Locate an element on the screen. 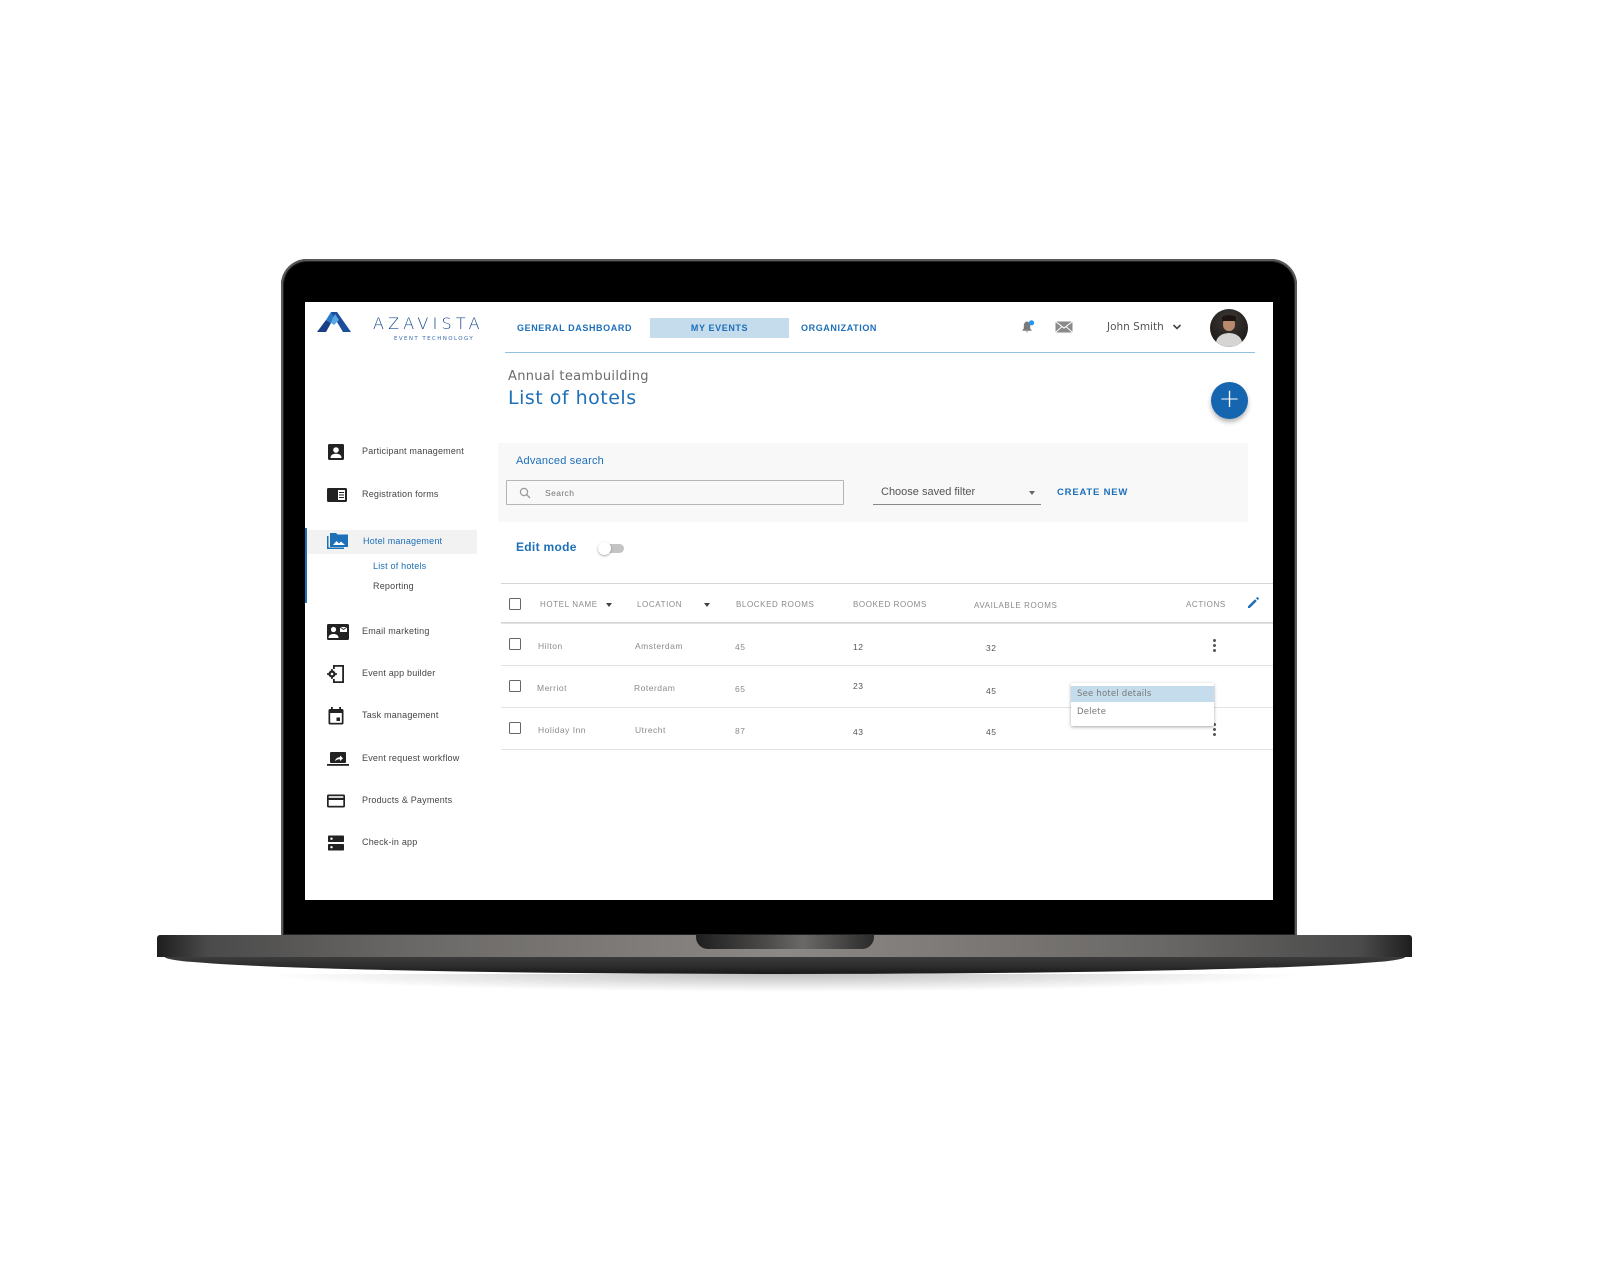  sidebar-item-label: Products & Payments is located at coordinates (407, 800).